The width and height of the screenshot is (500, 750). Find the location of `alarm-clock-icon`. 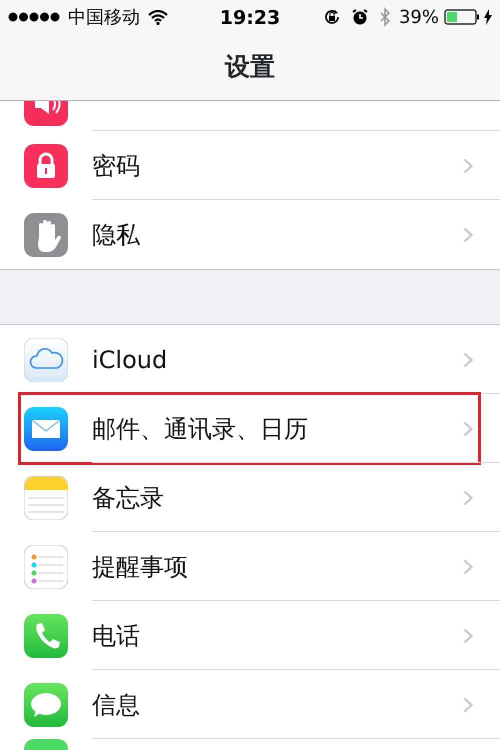

alarm-clock-icon is located at coordinates (359, 17).